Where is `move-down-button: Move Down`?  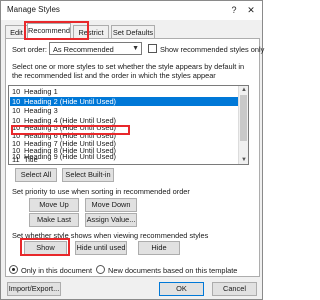 move-down-button: Move Down is located at coordinates (111, 205).